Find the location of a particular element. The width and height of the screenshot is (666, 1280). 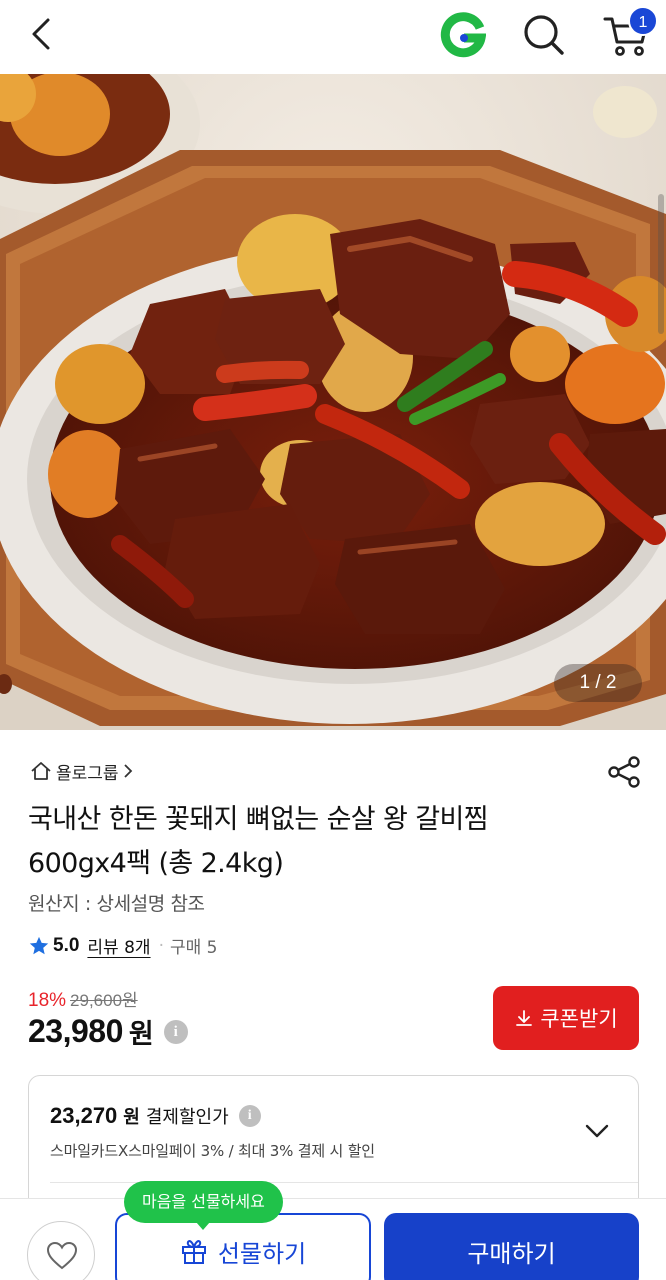

scrollbar is located at coordinates (661, 264).